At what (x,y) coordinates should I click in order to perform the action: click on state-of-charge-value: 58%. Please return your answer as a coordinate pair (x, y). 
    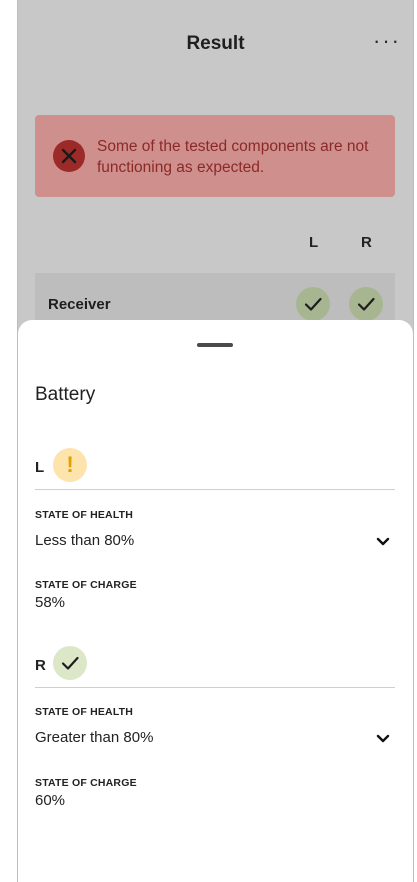
    Looking at the image, I should click on (50, 602).